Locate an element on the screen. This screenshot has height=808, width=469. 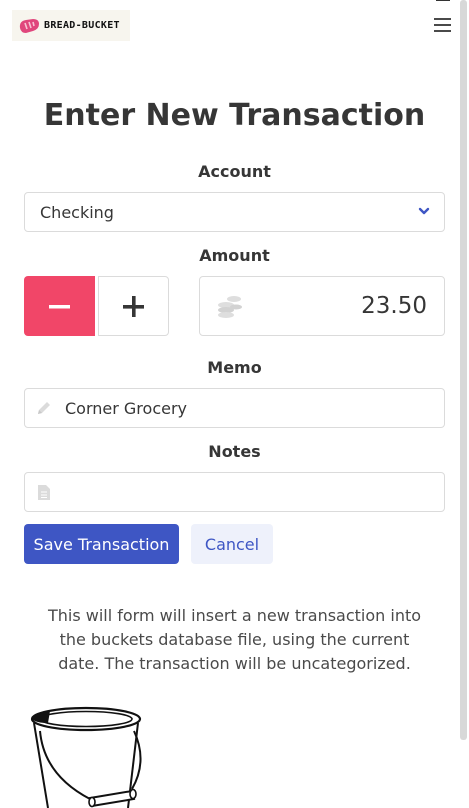
minus-icon is located at coordinates (59, 307).